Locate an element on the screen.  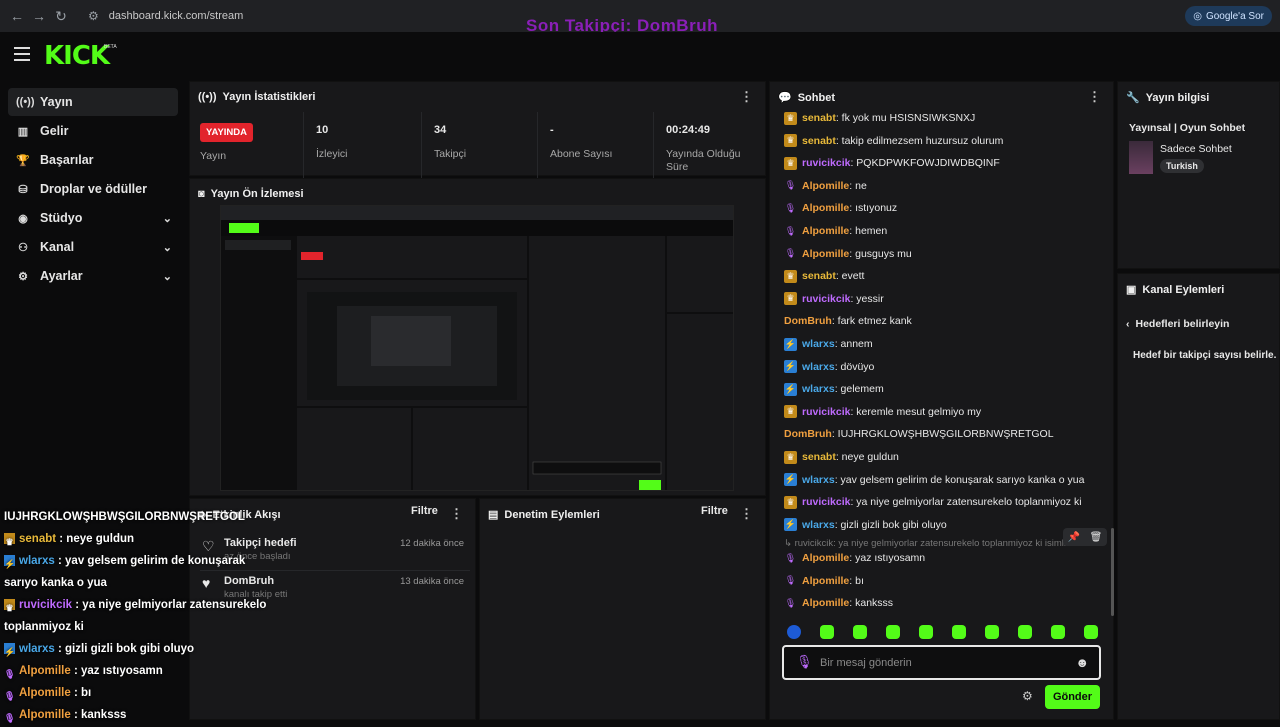
chat-message: 🎙 Alpomille: gusguys mu is located at coordinates (848, 254).